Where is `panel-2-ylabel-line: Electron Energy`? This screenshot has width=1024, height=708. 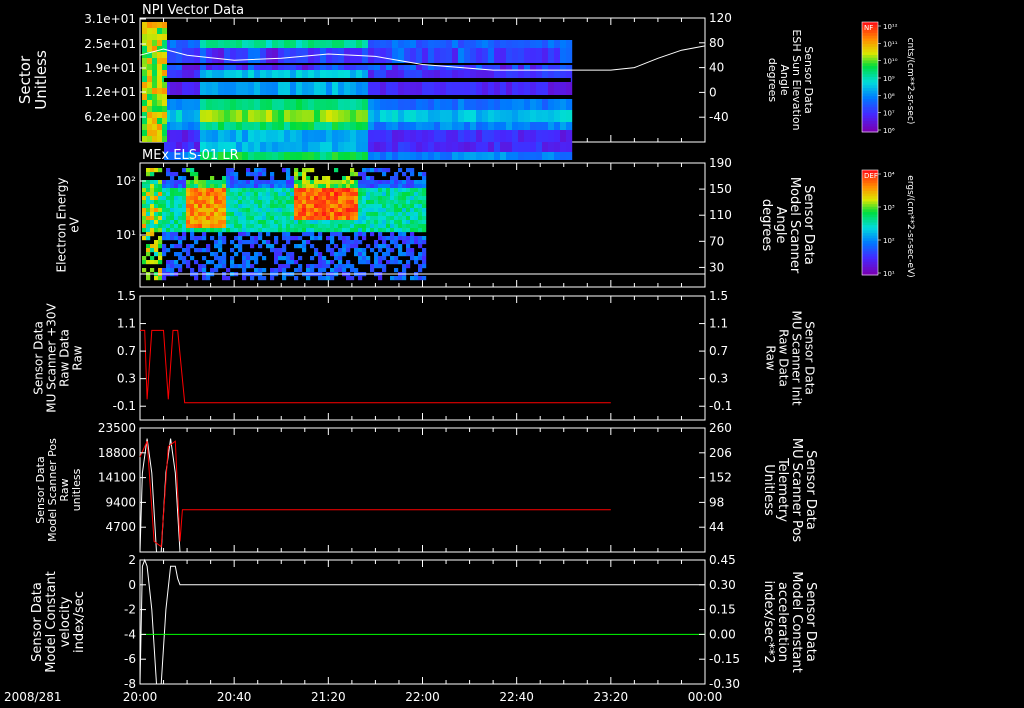
panel-2-ylabel-line: Electron Energy is located at coordinates (62, 224).